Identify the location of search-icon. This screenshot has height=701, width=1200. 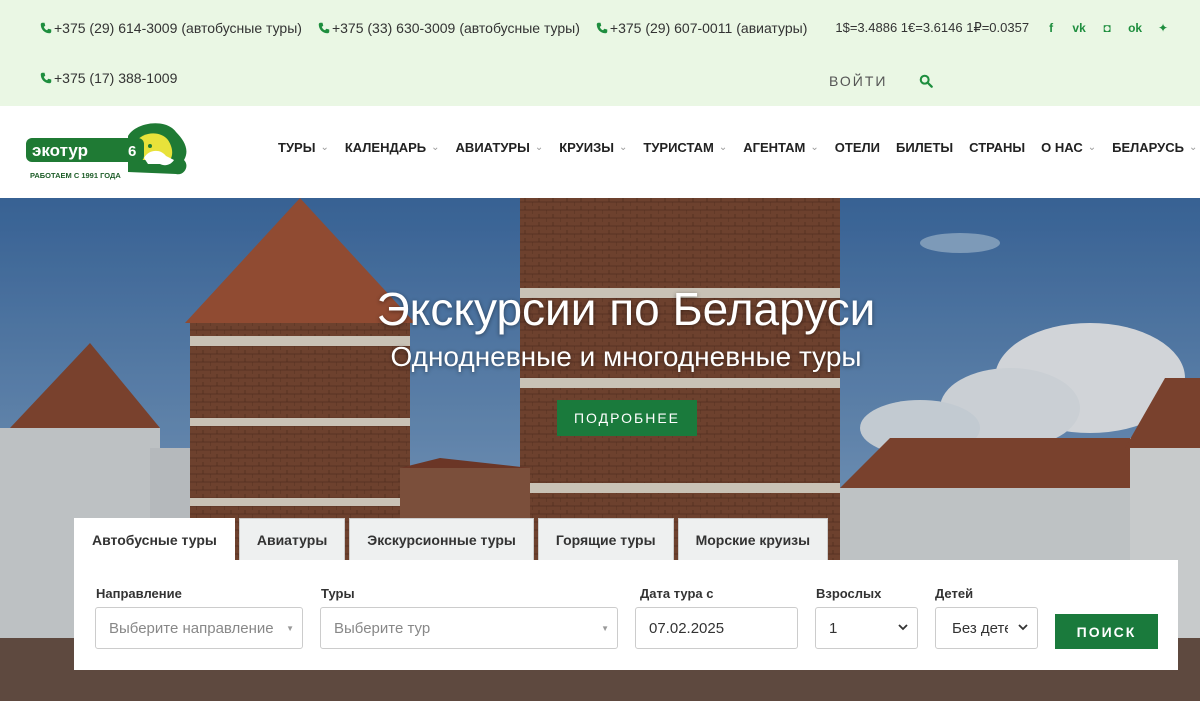
(926, 81).